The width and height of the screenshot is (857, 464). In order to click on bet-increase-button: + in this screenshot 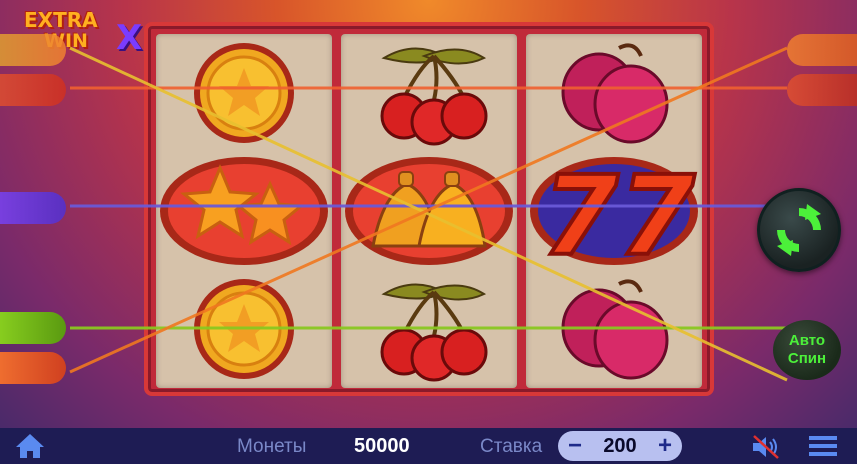, I will do `click(665, 446)`.